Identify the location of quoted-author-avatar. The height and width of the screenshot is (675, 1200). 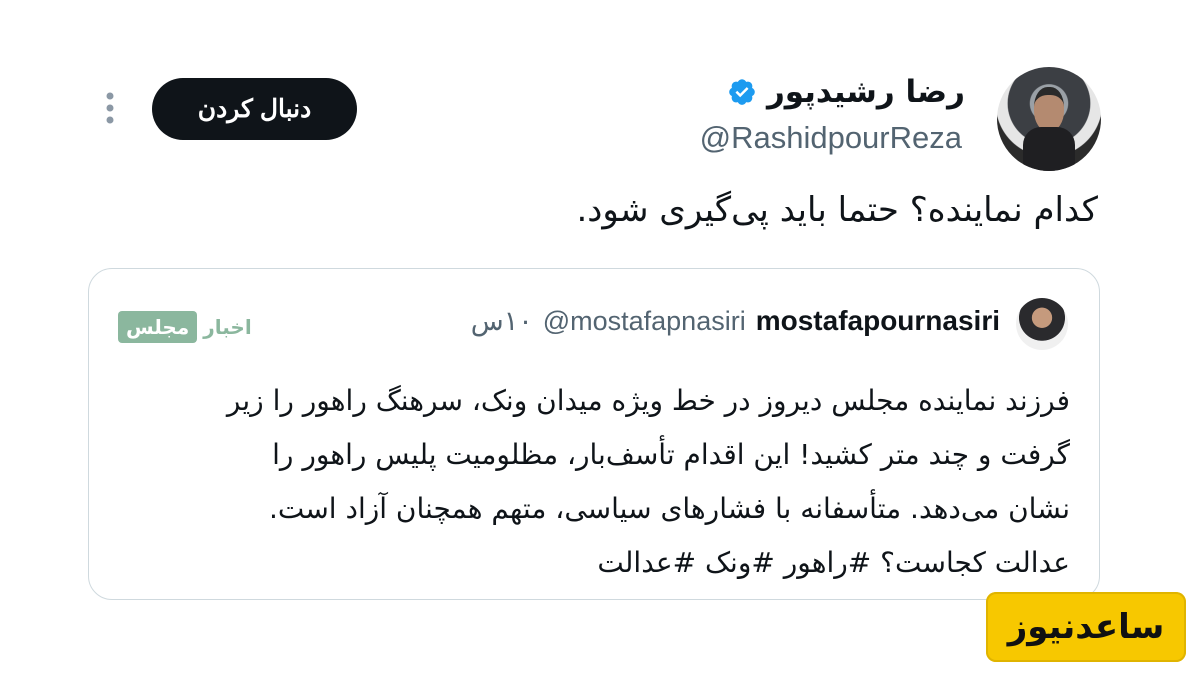
(1042, 324).